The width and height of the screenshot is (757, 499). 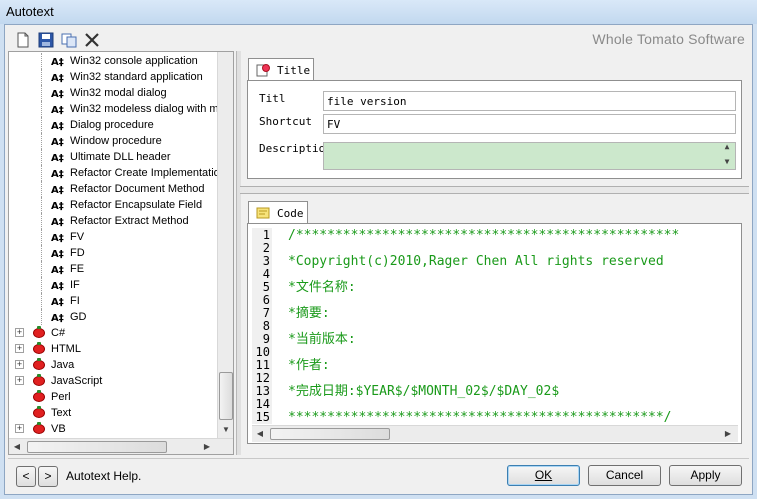 I want to click on tree-category-2: + Java, so click(x=112, y=365).